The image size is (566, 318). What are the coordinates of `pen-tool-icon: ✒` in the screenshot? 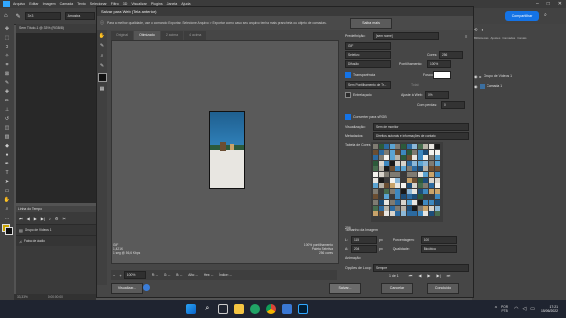 It's located at (7, 164).